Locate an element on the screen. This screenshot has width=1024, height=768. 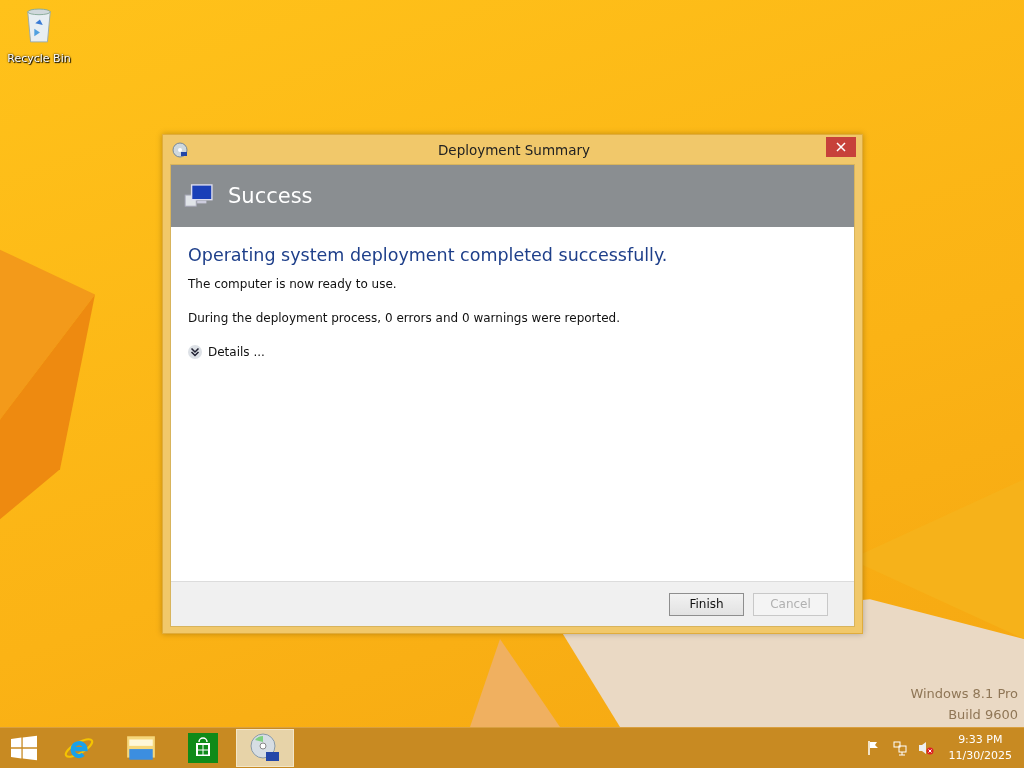
clock-date: 11/30/2025 is located at coordinates (980, 756).